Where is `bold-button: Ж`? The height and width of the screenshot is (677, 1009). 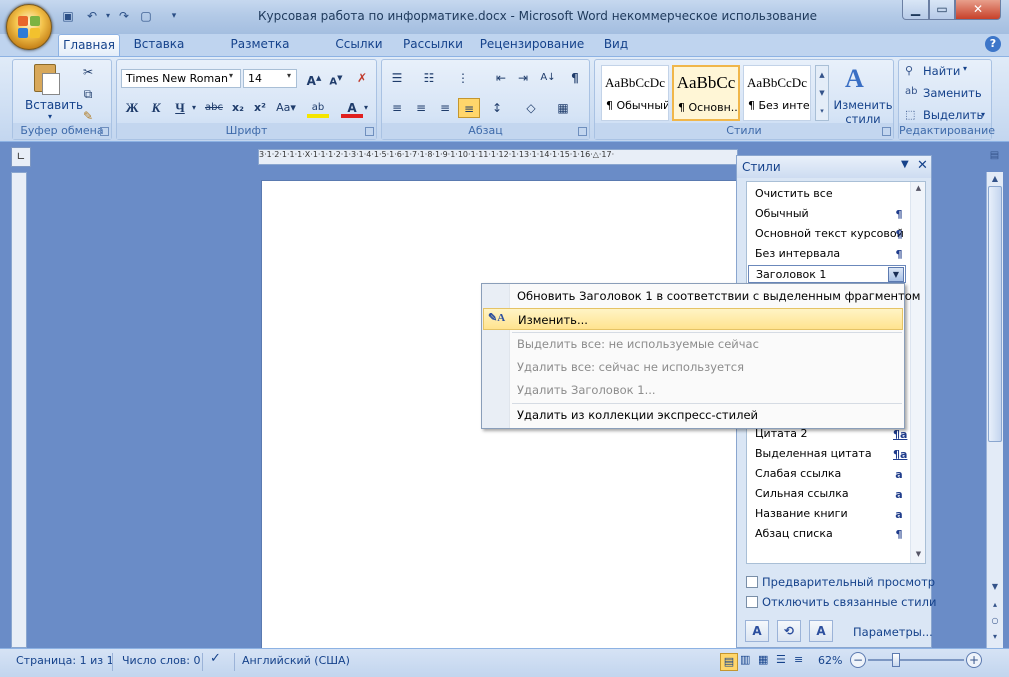 bold-button: Ж is located at coordinates (132, 108).